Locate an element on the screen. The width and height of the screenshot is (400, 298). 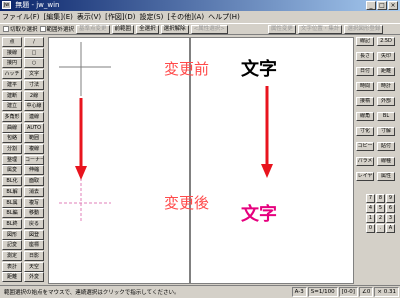
attribute-select-button: <属性選択> is located at coordinates (209, 29).